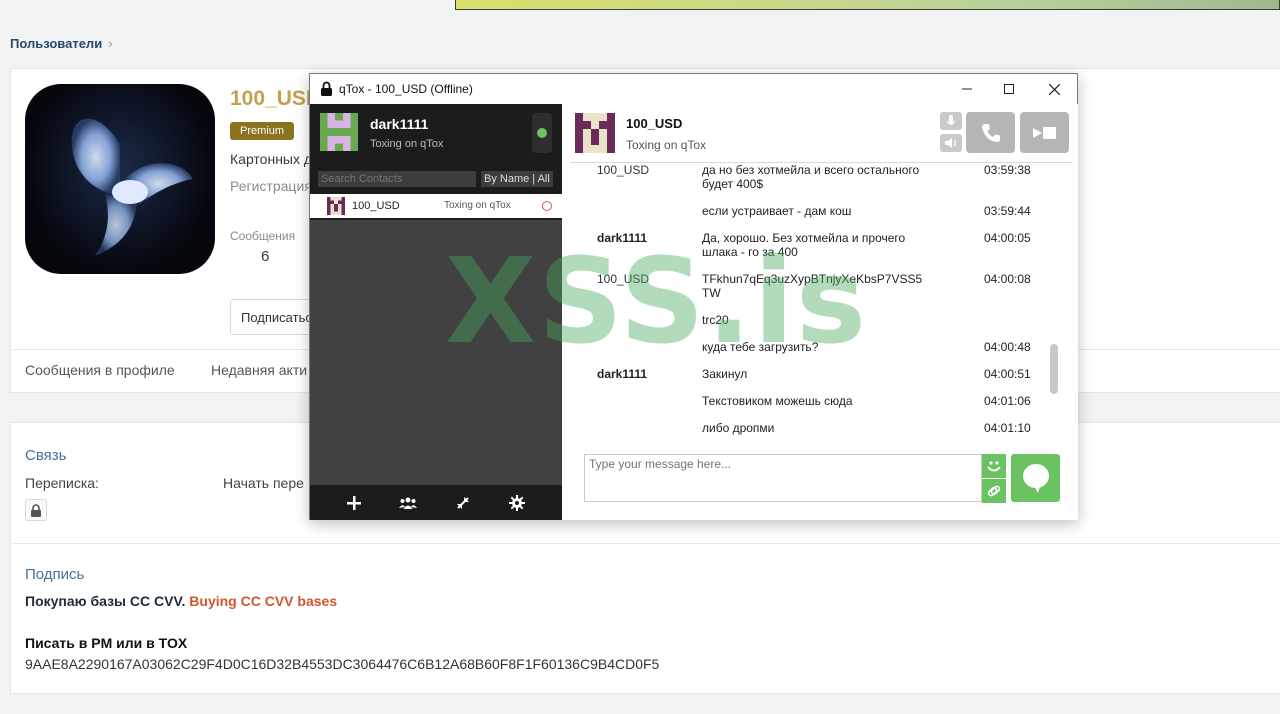 Image resolution: width=1280 pixels, height=714 pixels. What do you see at coordinates (436, 206) in the screenshot?
I see `contact-list-item: 100_USD Toxing on qTox` at bounding box center [436, 206].